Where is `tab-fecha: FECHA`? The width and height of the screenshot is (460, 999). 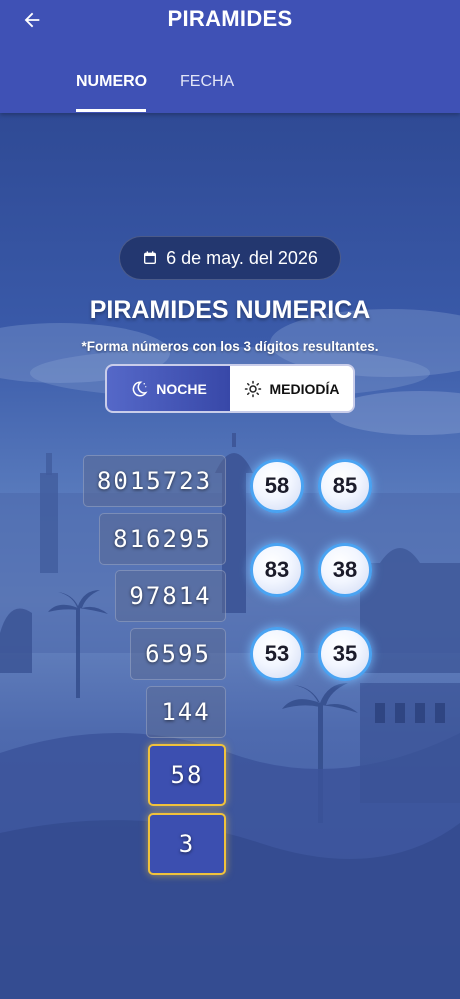
tab-fecha: FECHA is located at coordinates (207, 93).